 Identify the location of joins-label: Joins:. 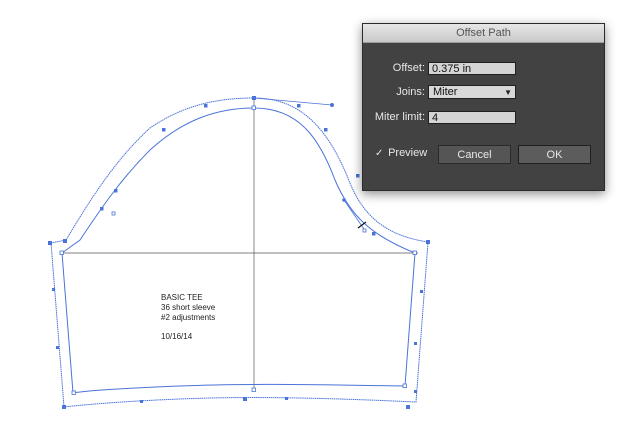
(410, 92).